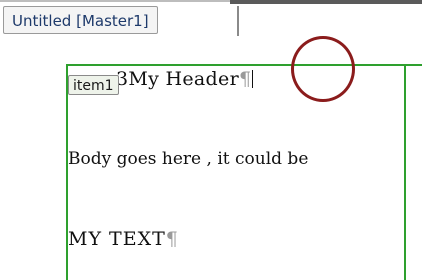 The height and width of the screenshot is (280, 422). I want to click on item-label-badge: item1, so click(93, 85).